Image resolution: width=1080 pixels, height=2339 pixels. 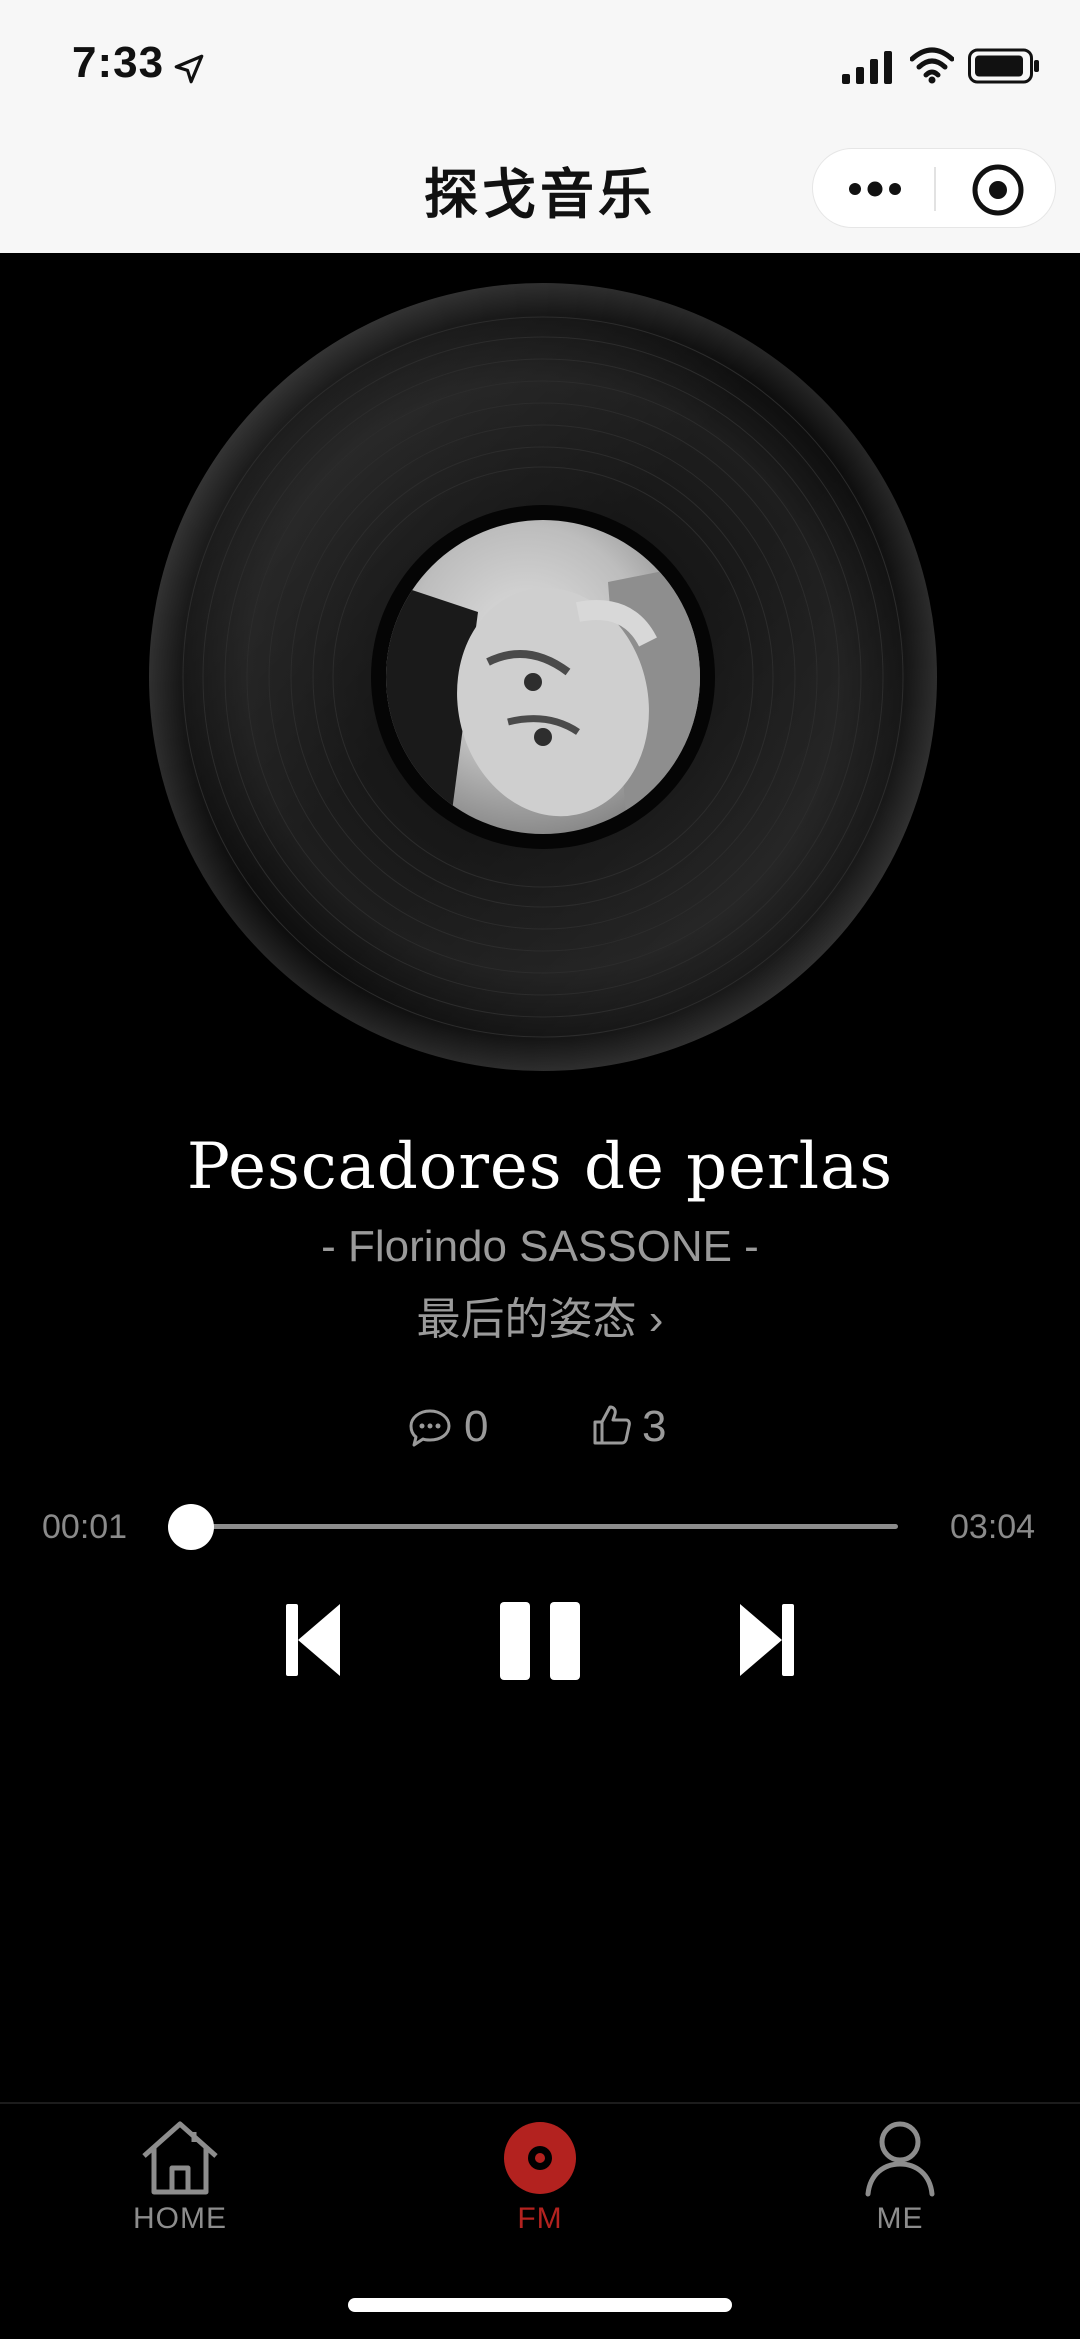 What do you see at coordinates (540, 2218) in the screenshot?
I see `tab-fm-label: FM` at bounding box center [540, 2218].